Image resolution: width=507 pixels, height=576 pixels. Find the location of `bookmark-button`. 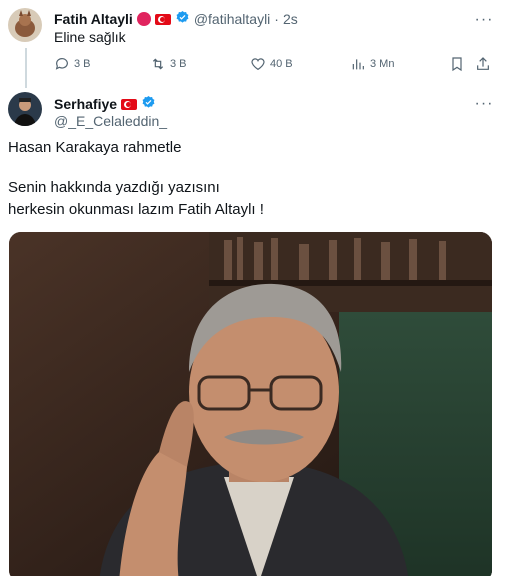

bookmark-button is located at coordinates (457, 64).